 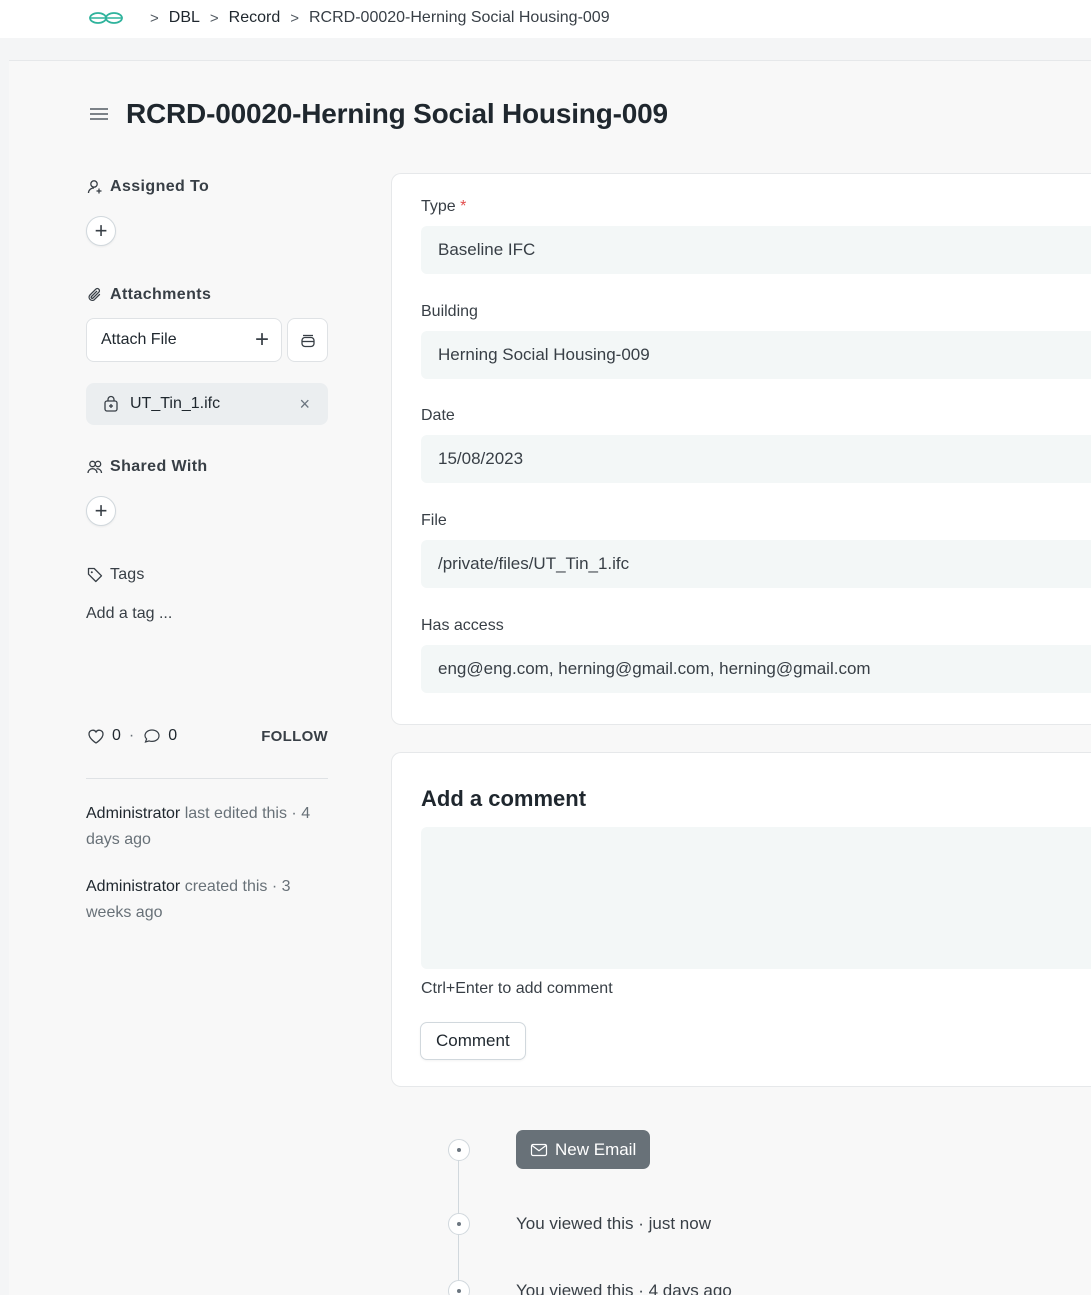 What do you see at coordinates (463, 206) in the screenshot?
I see `required-mark: *` at bounding box center [463, 206].